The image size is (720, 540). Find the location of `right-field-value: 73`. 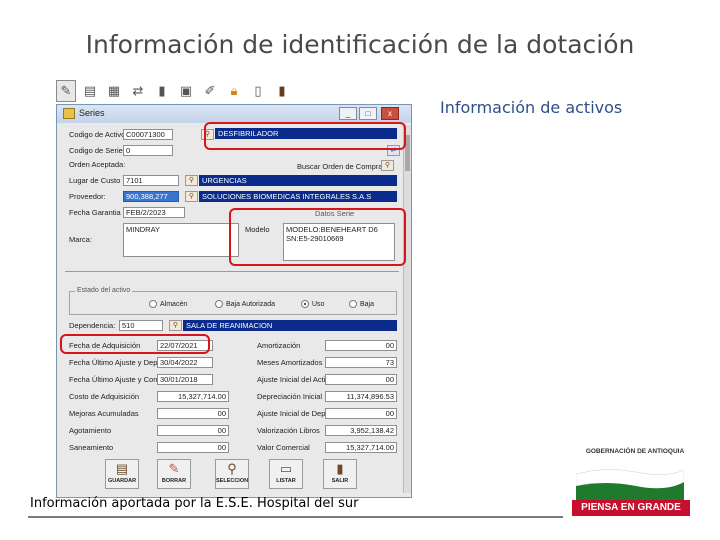

right-field-value: 73 is located at coordinates (361, 362).